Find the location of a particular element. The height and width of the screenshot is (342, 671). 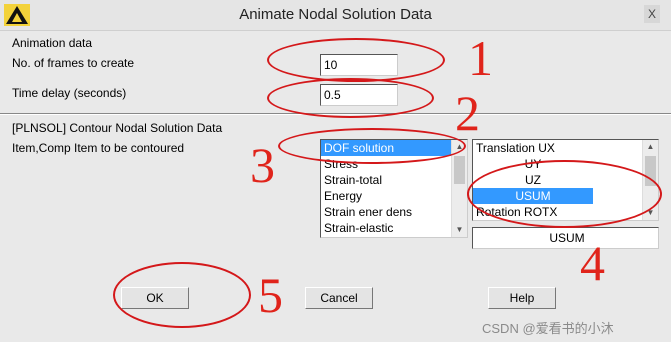

contour-header: [PLNSOL] Contour Nodal Solution Data is located at coordinates (117, 128).